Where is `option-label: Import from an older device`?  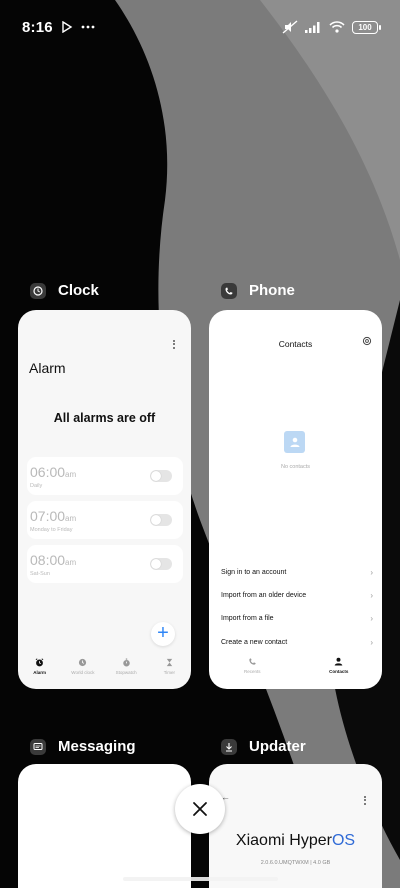
option-label: Import from an older device is located at coordinates (264, 595).